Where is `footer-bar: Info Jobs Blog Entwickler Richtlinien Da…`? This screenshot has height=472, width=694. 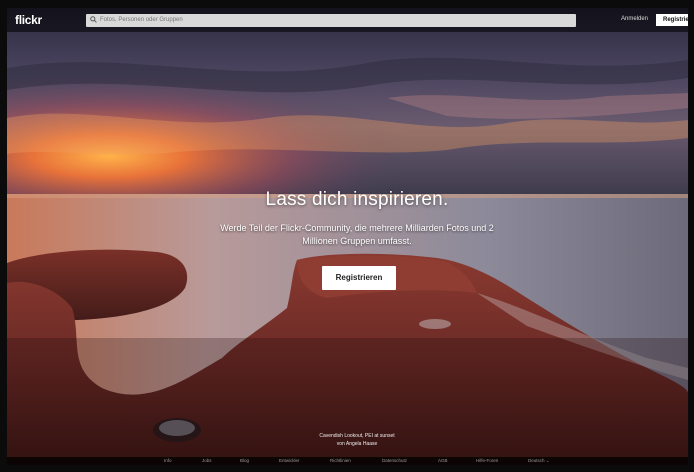 footer-bar: Info Jobs Blog Entwickler Richtlinien Da… is located at coordinates (347, 461).